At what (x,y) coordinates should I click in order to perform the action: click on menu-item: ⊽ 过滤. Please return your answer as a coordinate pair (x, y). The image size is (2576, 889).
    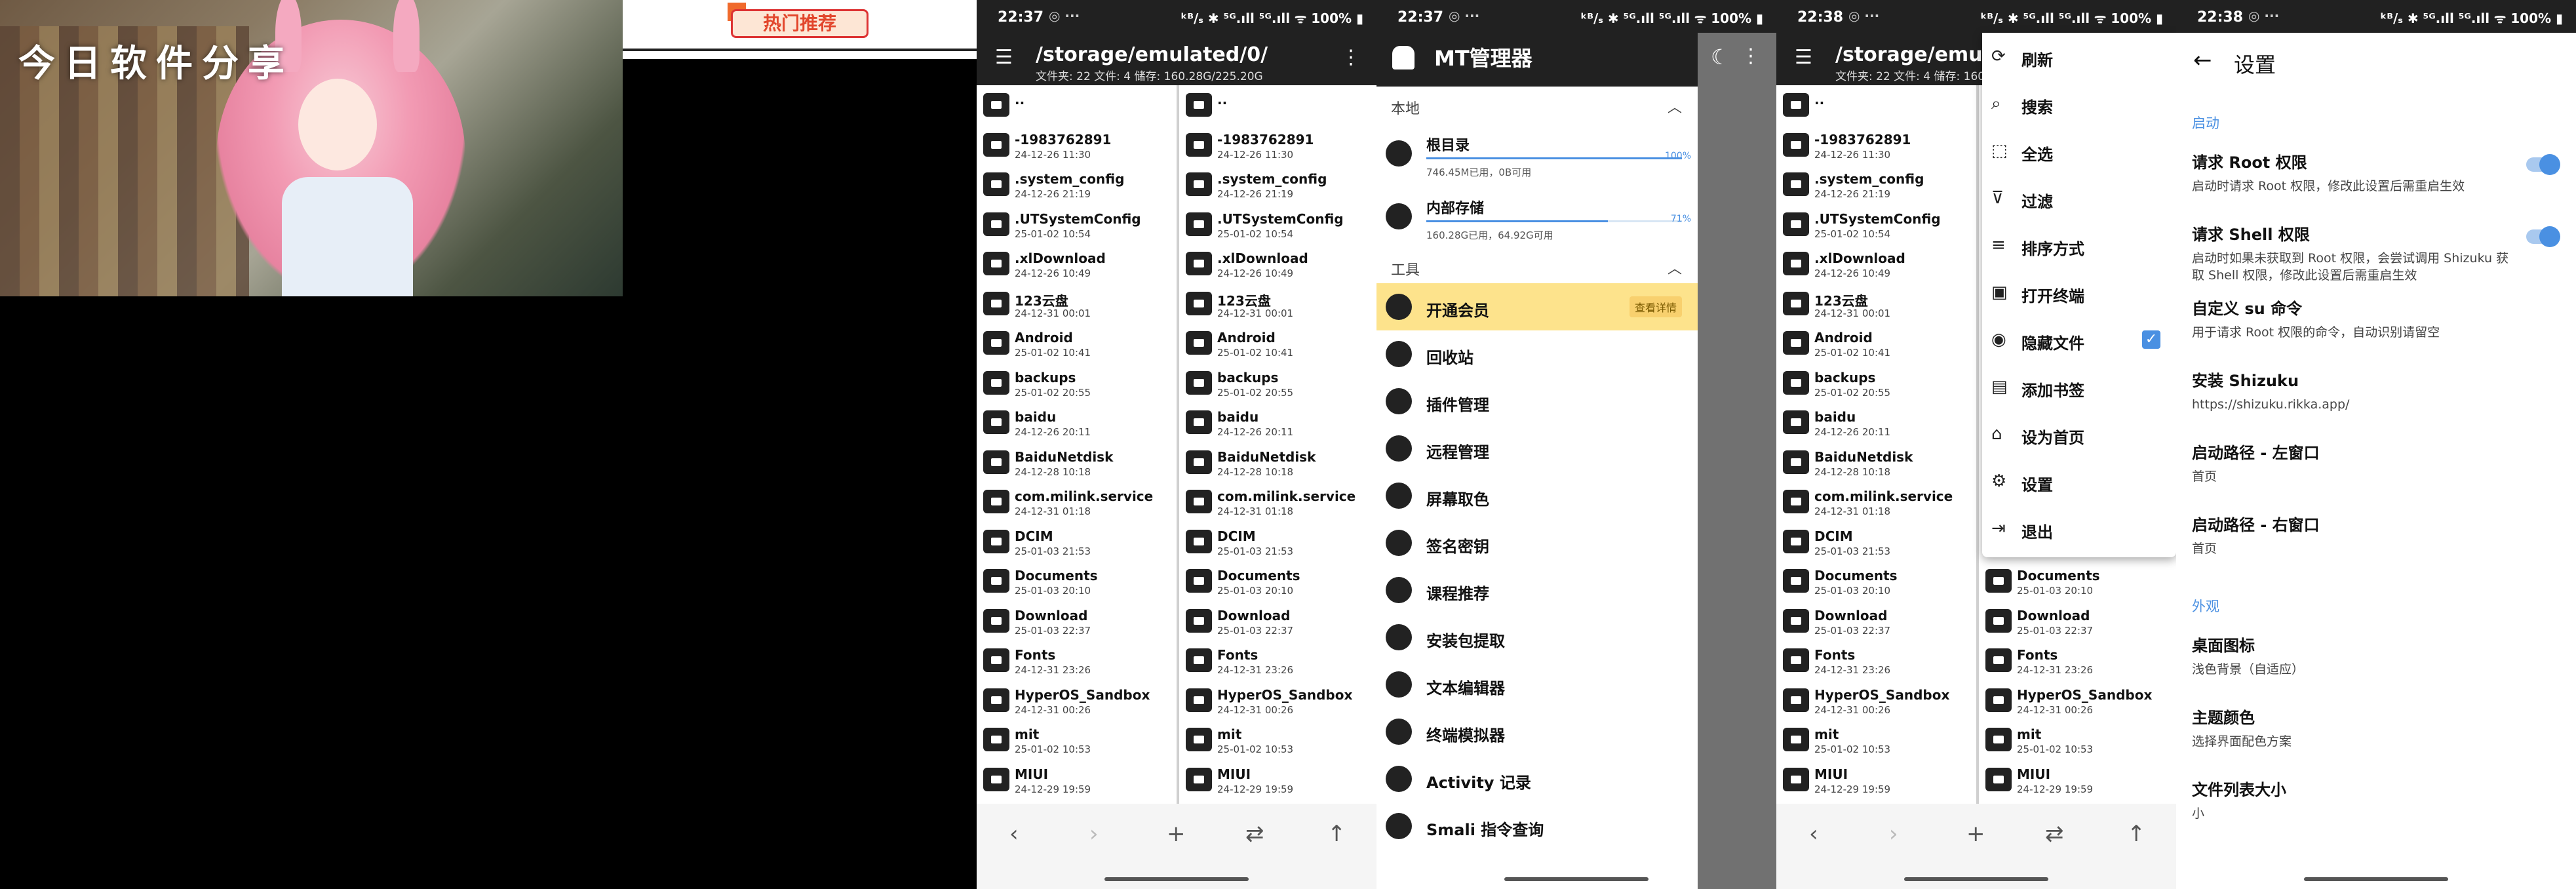
    Looking at the image, I should click on (2079, 198).